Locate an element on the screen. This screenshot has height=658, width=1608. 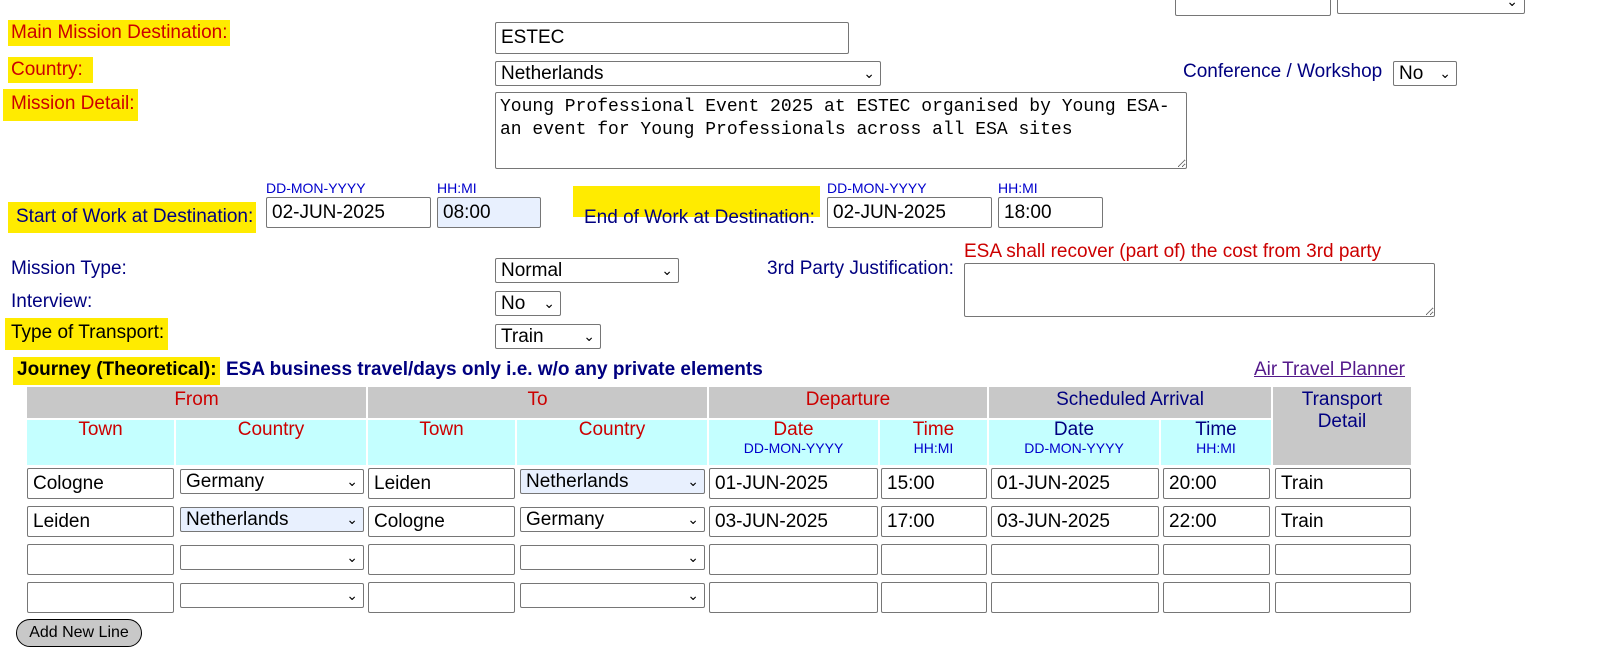
transport-select: Train ⌄ is located at coordinates (548, 336).